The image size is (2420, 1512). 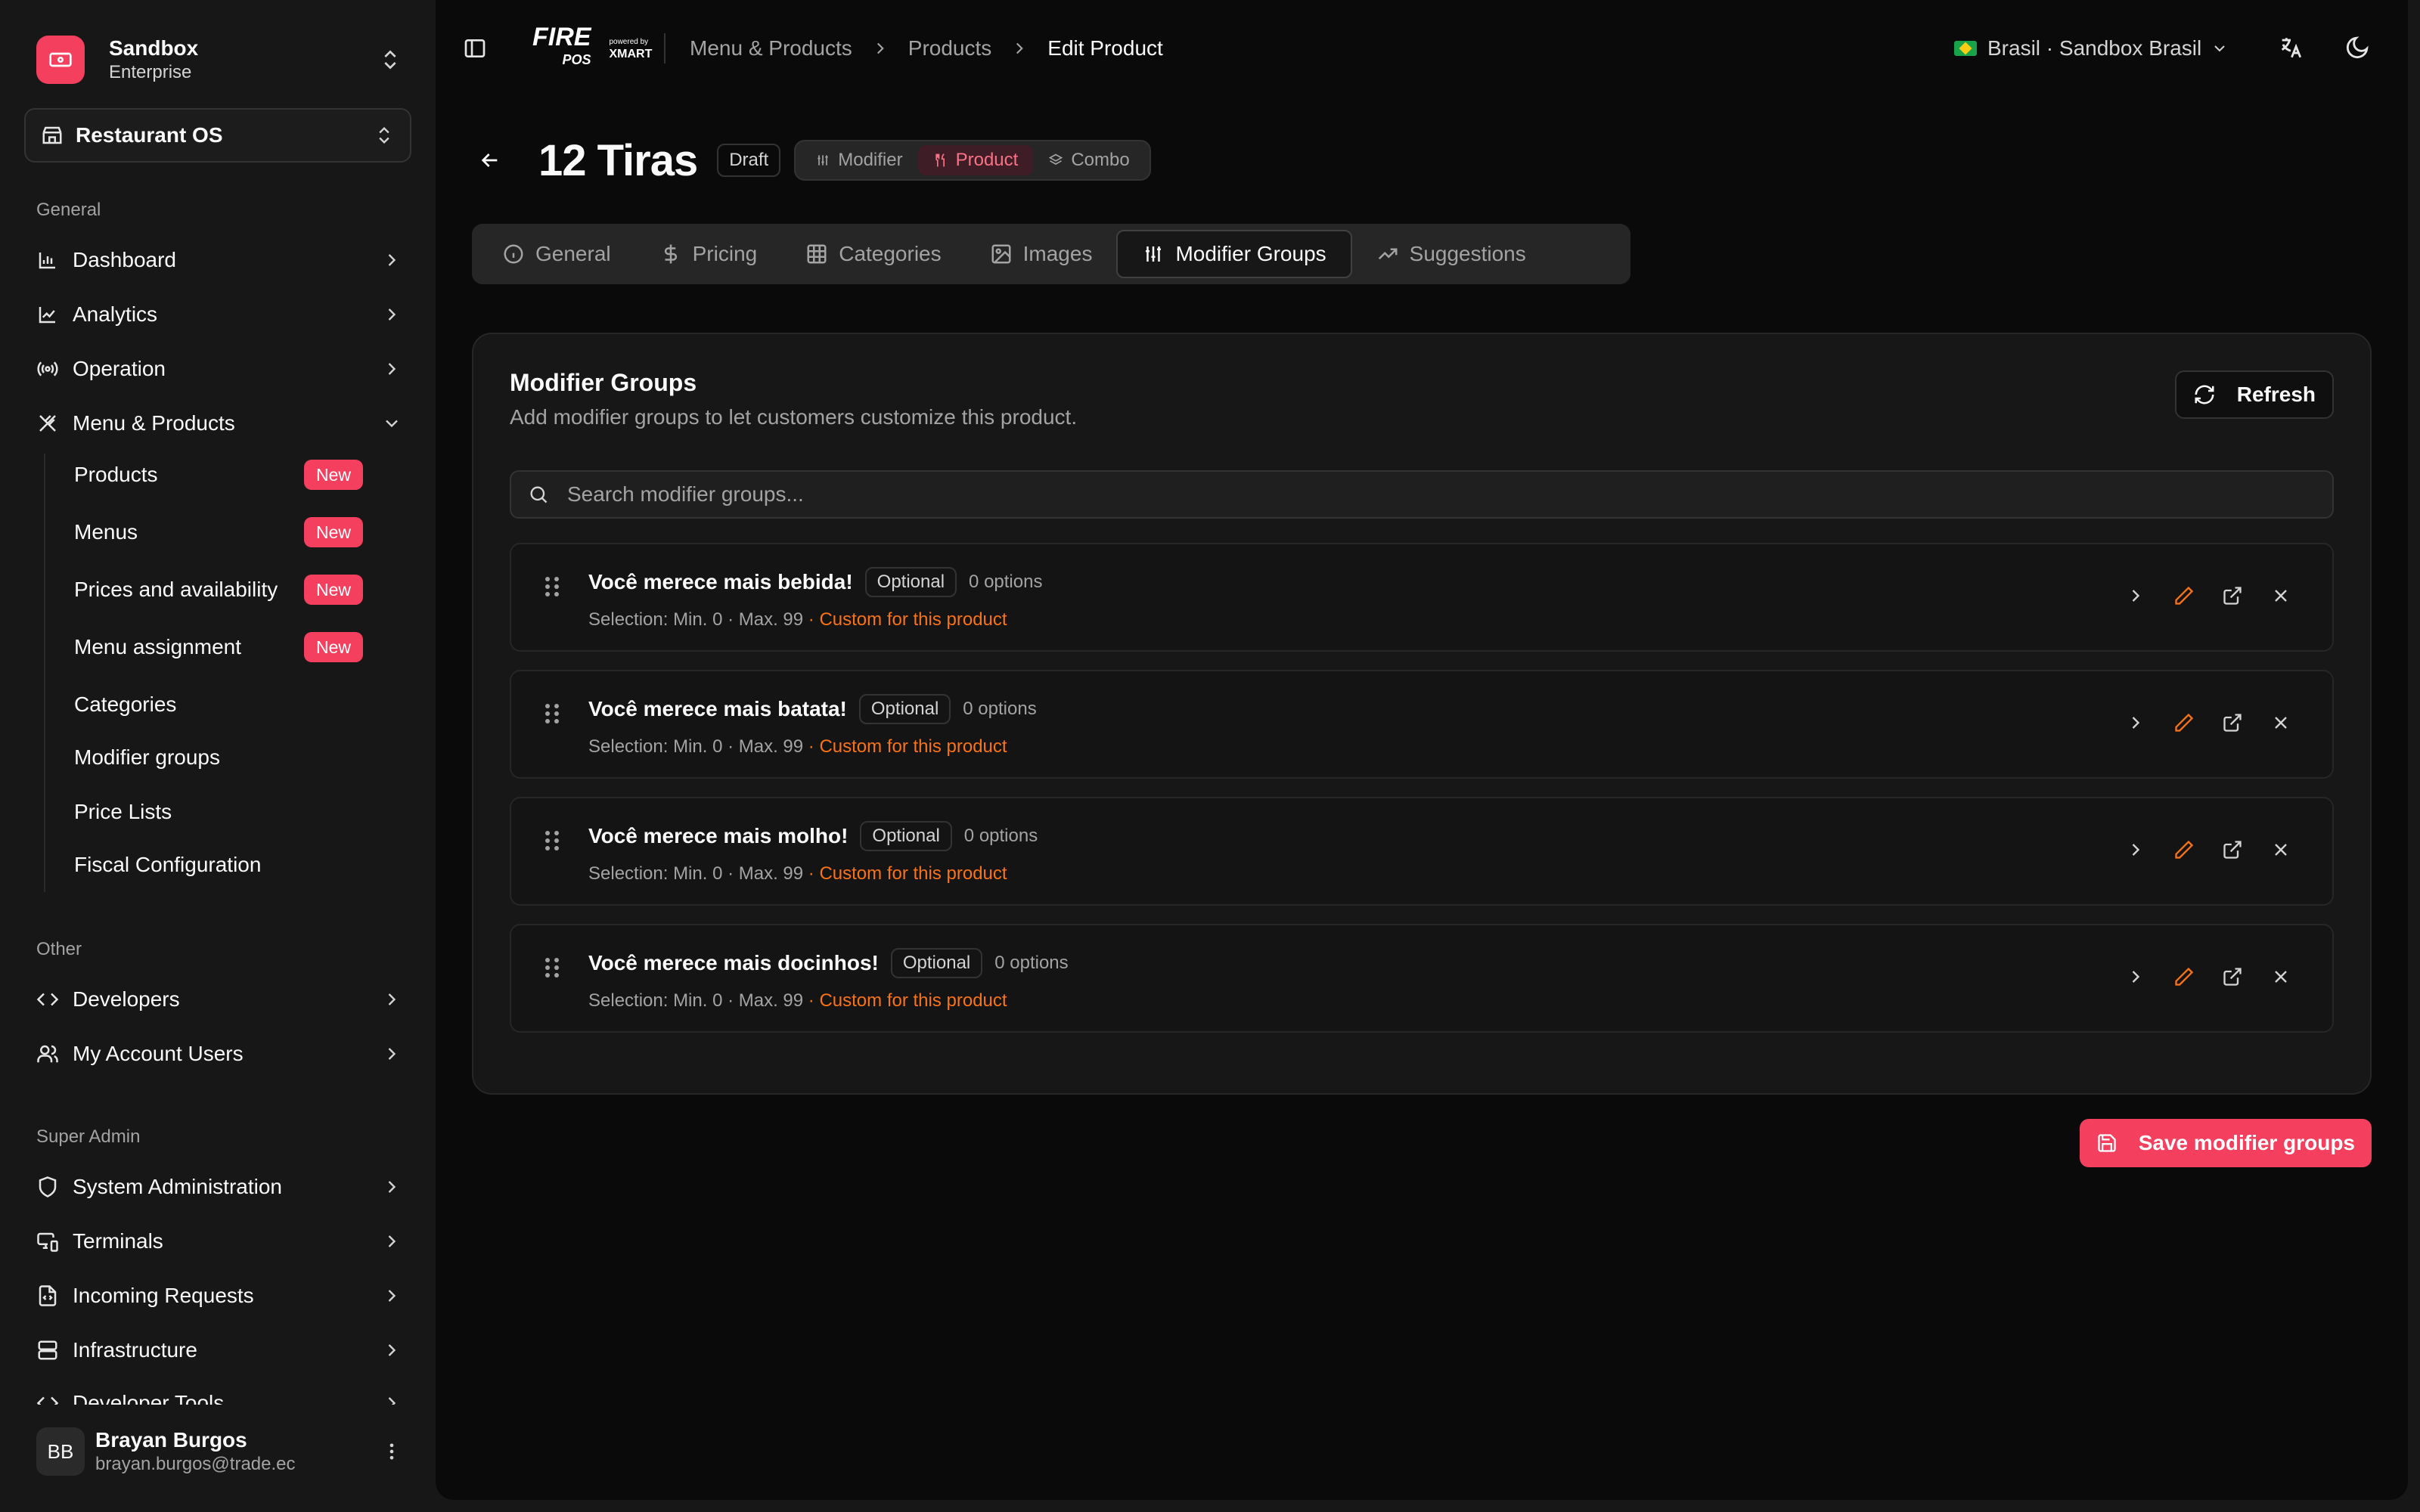 What do you see at coordinates (219, 1295) in the screenshot?
I see `sidebar-item-incoming-requests: Incoming Requests` at bounding box center [219, 1295].